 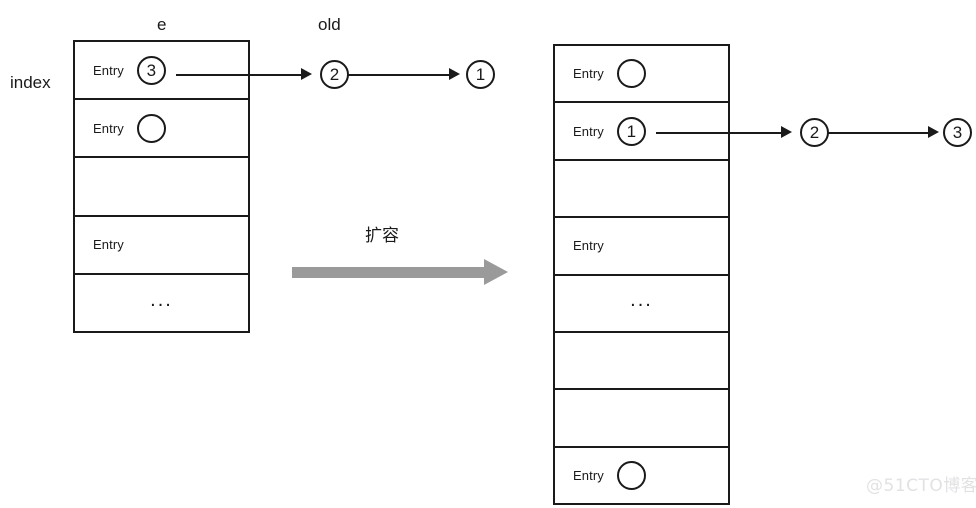 I want to click on pointer-old-label: old, so click(x=329, y=24).